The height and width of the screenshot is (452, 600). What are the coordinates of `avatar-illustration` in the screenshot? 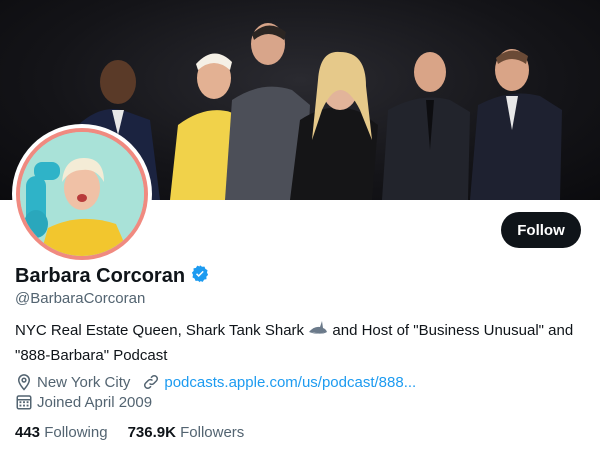 It's located at (82, 194).